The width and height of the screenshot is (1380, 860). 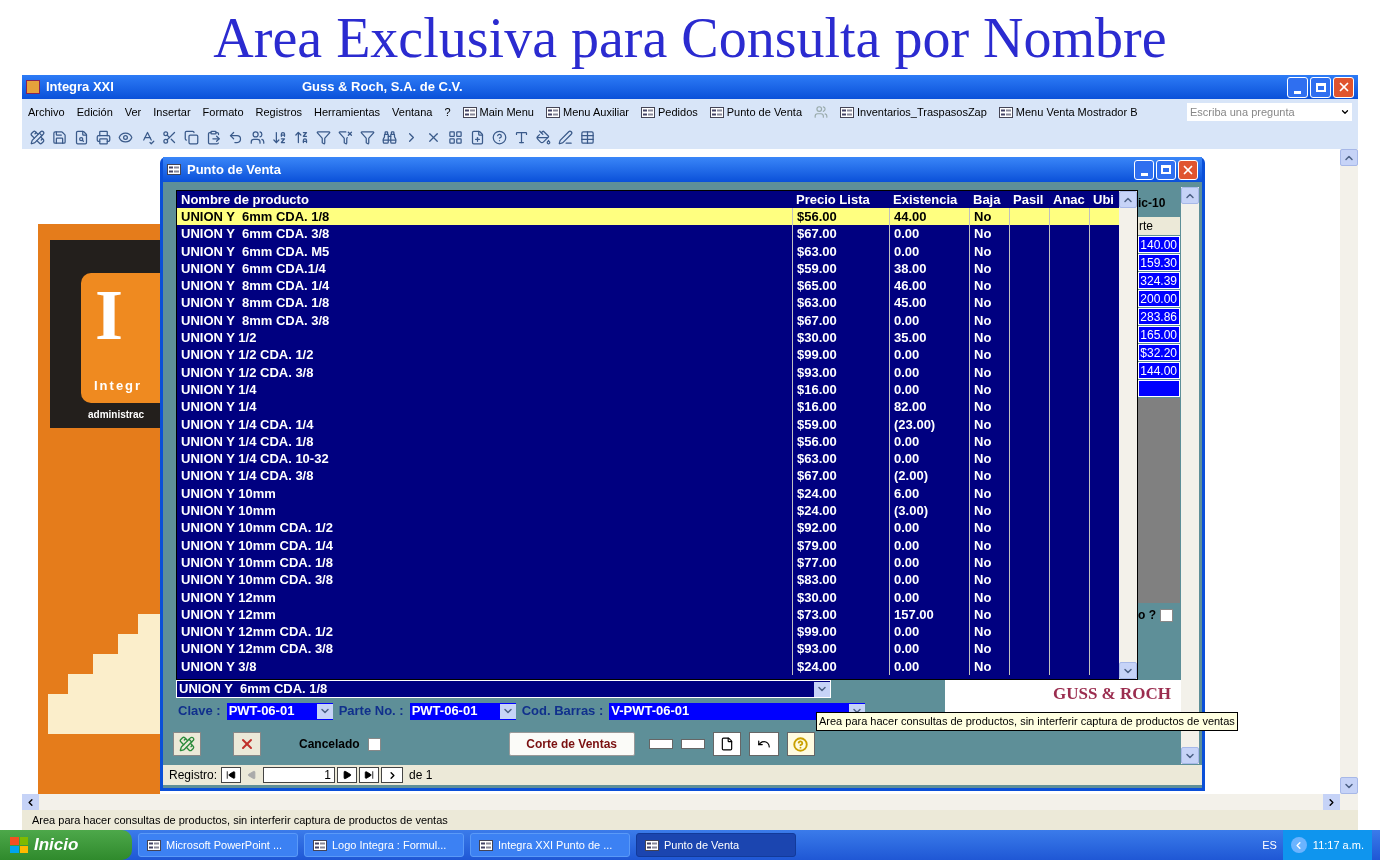 I want to click on cancel-sale-button, so click(x=247, y=744).